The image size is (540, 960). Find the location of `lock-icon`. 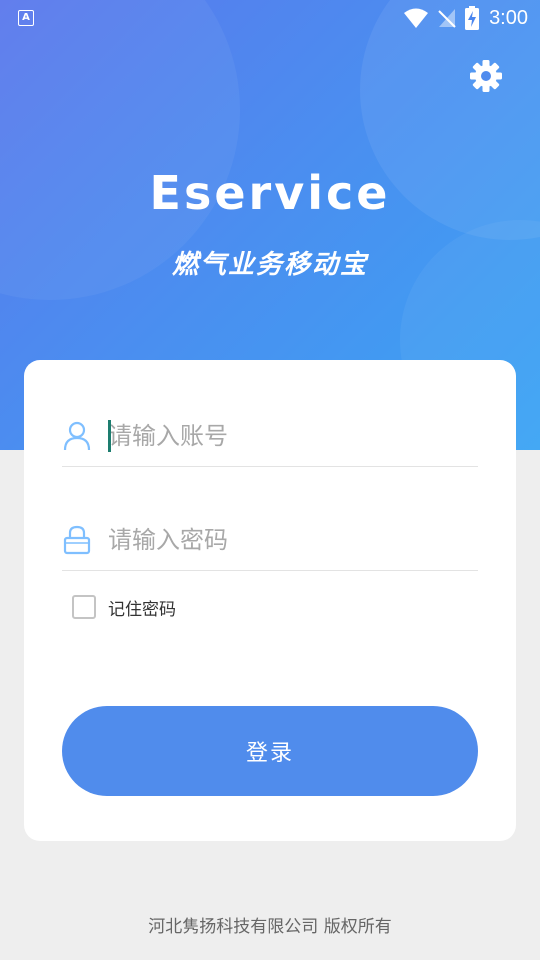

lock-icon is located at coordinates (77, 540).